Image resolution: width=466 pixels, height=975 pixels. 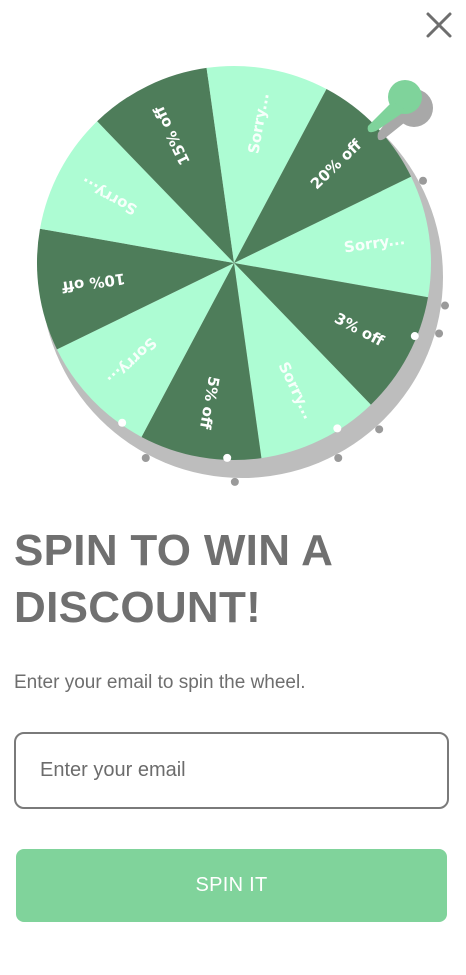 I want to click on email-input, so click(x=231, y=770).